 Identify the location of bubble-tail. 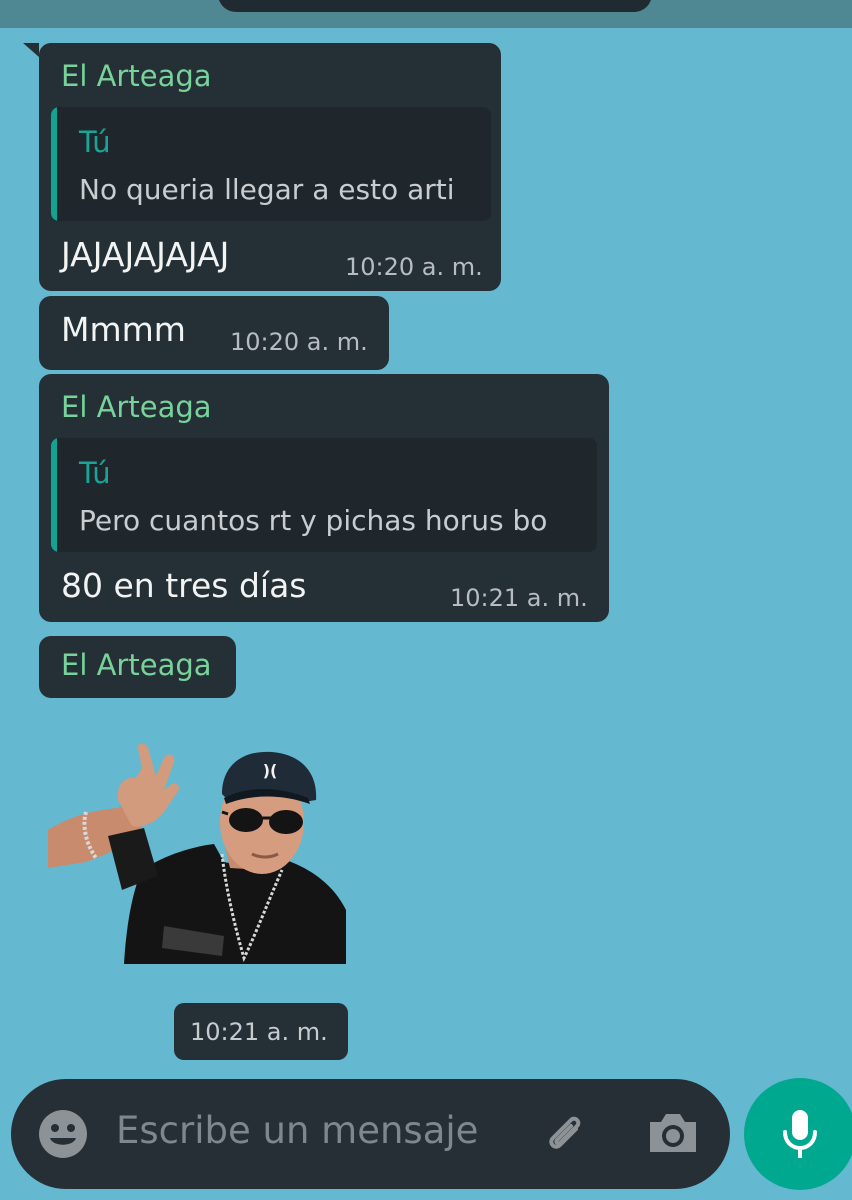
(31, 50).